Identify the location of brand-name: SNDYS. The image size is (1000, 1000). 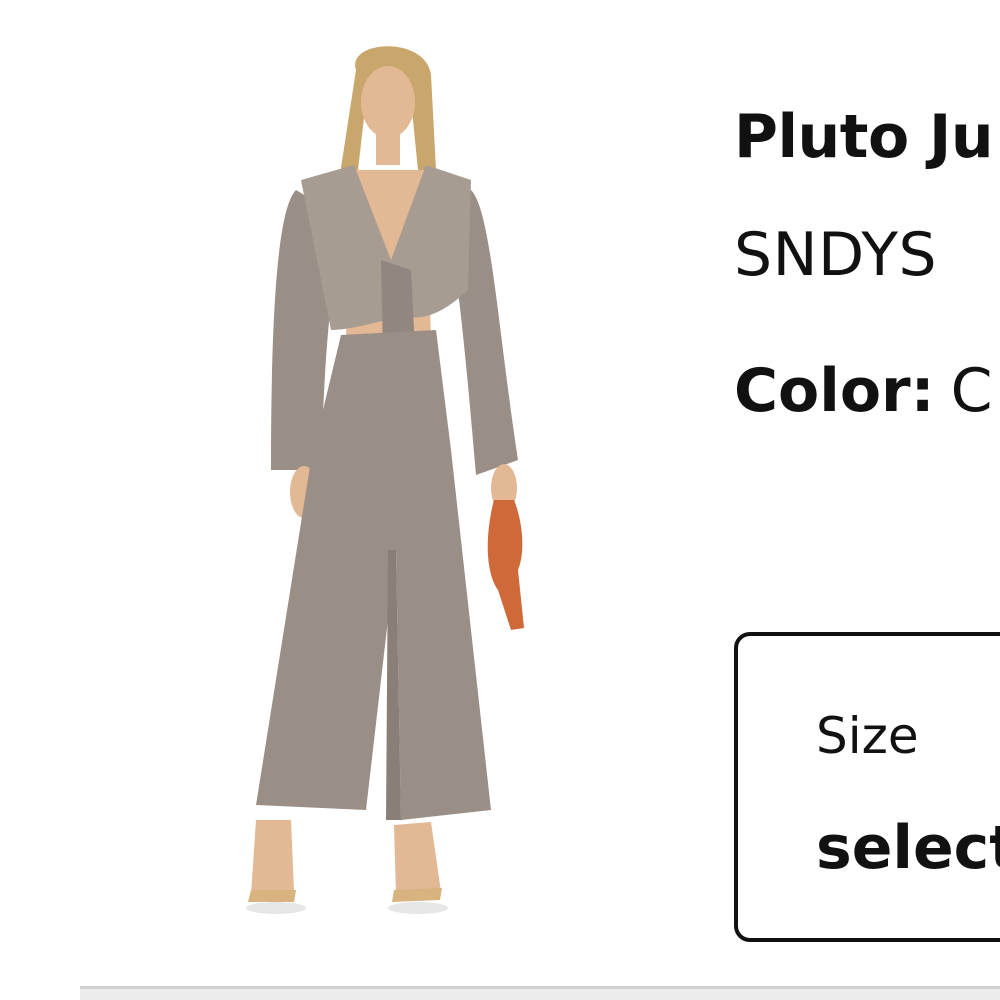
(835, 255).